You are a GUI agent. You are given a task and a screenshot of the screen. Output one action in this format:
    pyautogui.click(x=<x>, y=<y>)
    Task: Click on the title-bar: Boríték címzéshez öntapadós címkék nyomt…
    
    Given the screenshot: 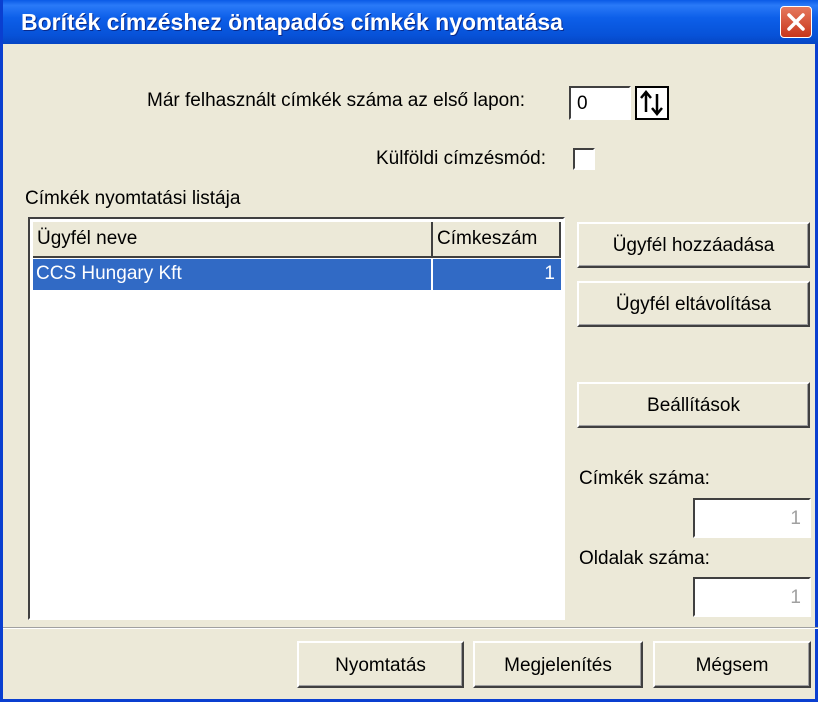 What is the action you would take?
    pyautogui.click(x=410, y=22)
    